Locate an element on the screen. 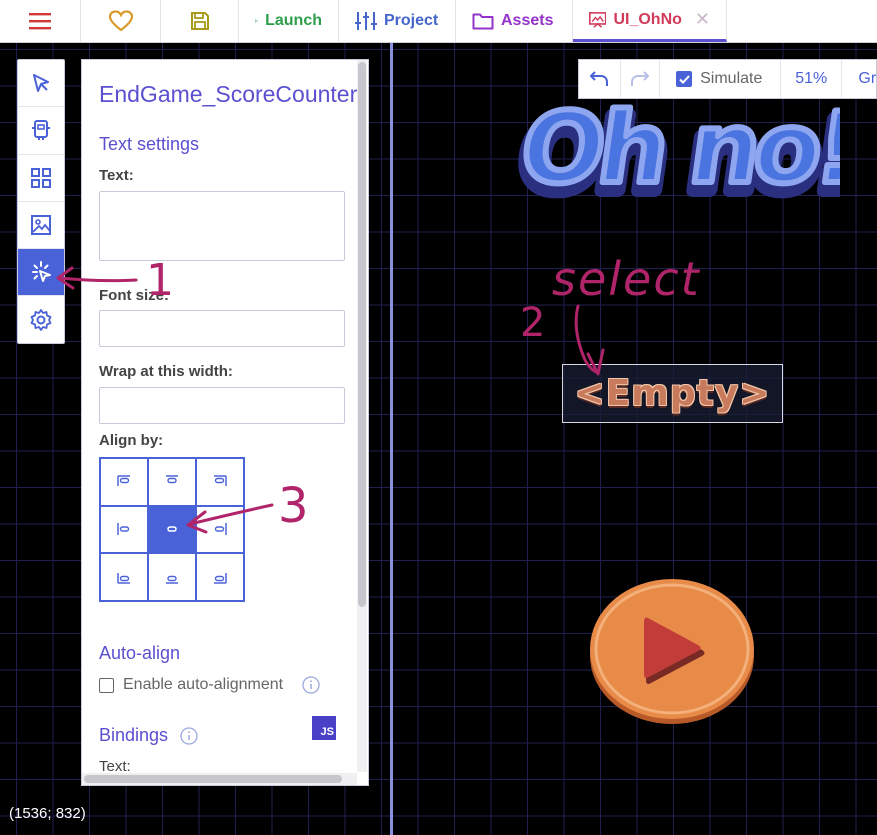 The width and height of the screenshot is (877, 835). tab-bar: Launch Project Assets UI_OhNo ✕ is located at coordinates (438, 21).